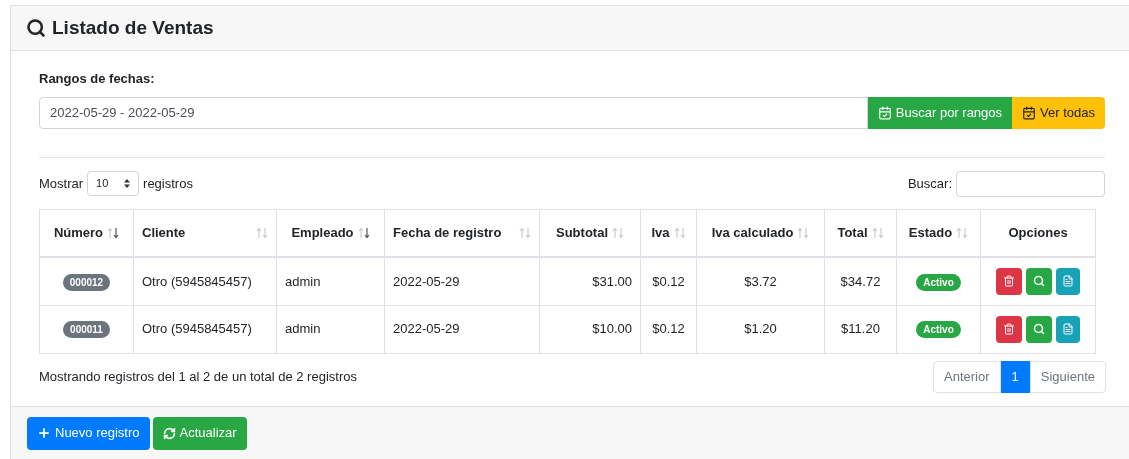 The image size is (1129, 459). Describe the element at coordinates (1067, 376) in the screenshot. I see `pagination-button: Siguiente` at that location.